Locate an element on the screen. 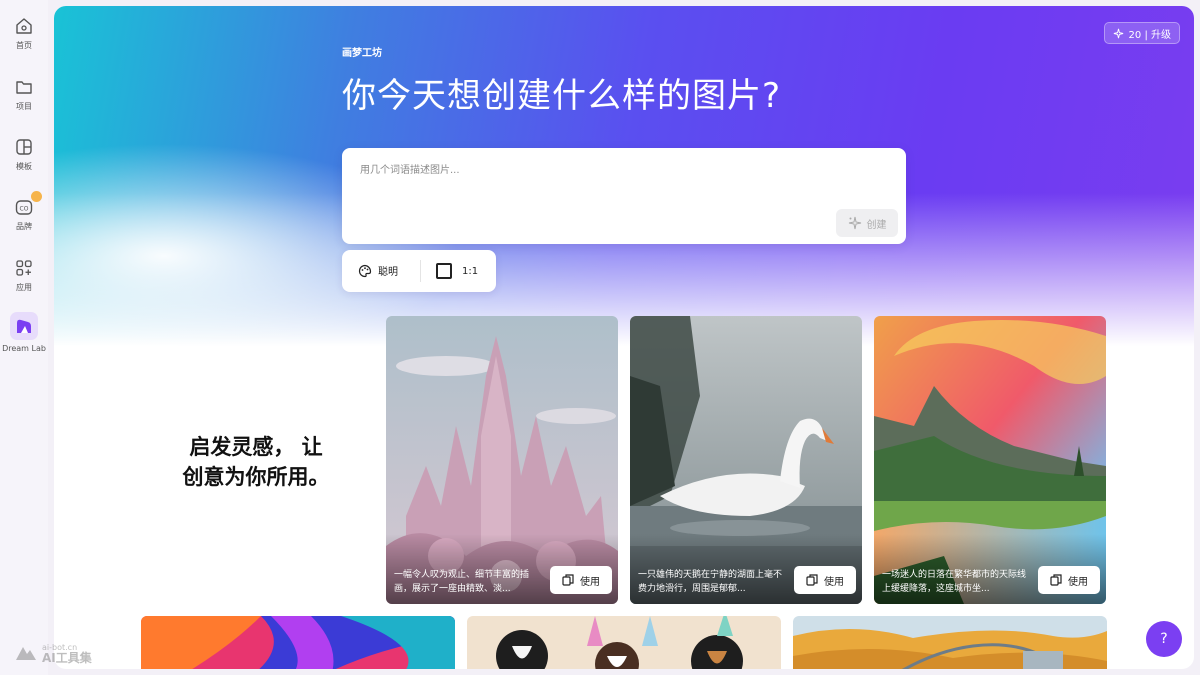 This screenshot has width=1200, height=675. brand-icon: CO is located at coordinates (24, 207).